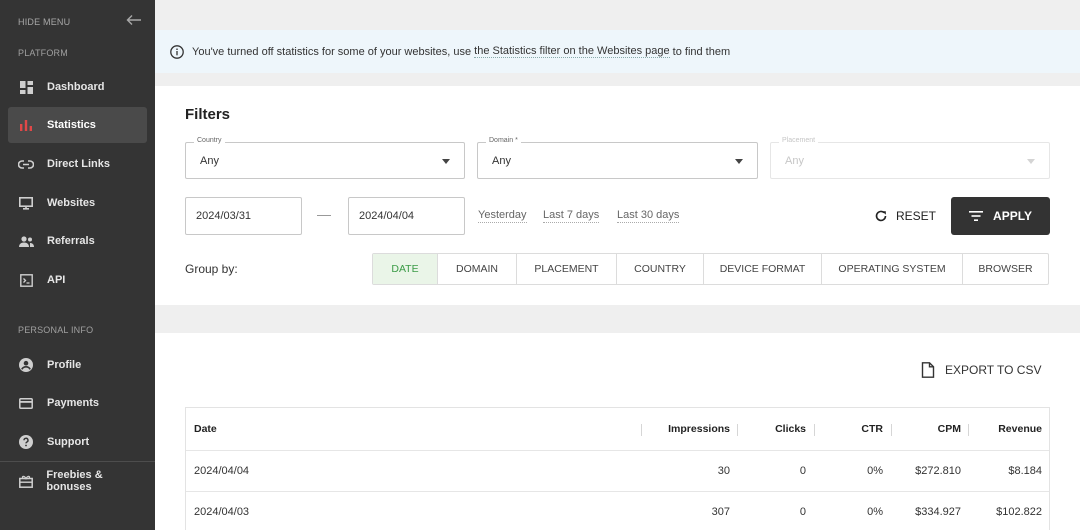 This screenshot has width=1080, height=530. I want to click on sidebar-item-label: Payments, so click(73, 403).